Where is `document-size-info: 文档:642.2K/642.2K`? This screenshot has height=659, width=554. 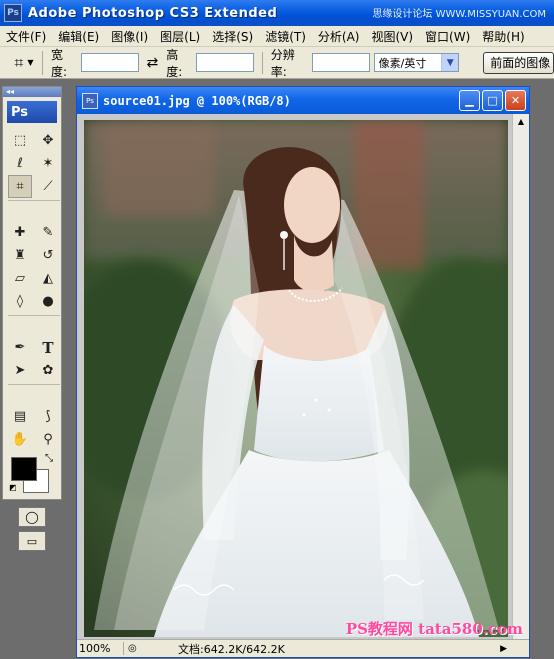
document-size-info: 文档:642.2K/642.2K is located at coordinates (231, 649).